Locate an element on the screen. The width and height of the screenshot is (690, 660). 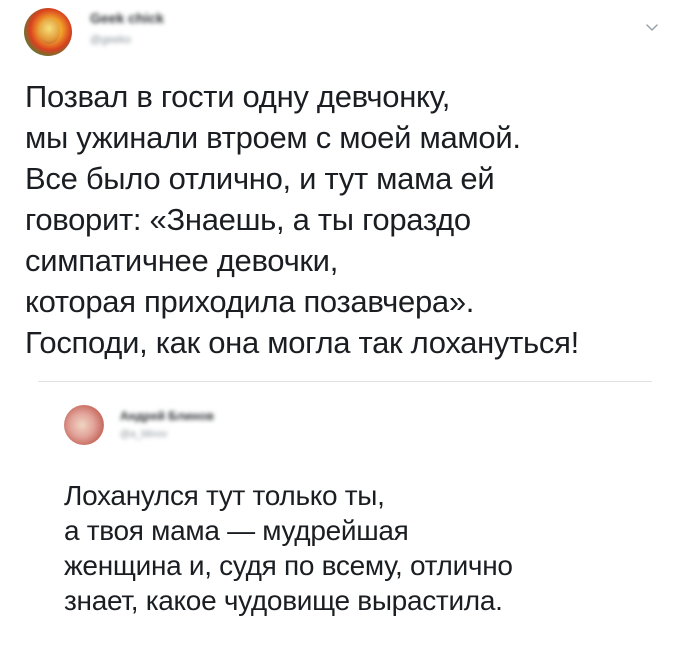
author-avatar is located at coordinates (48, 32).